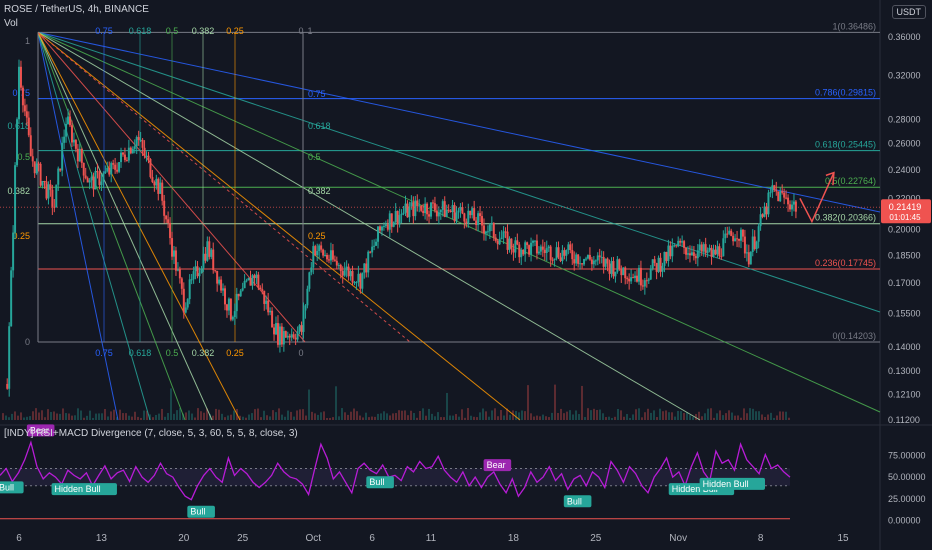 The height and width of the screenshot is (550, 932). I want to click on rsi-tick-label: 75.00000, so click(907, 455).